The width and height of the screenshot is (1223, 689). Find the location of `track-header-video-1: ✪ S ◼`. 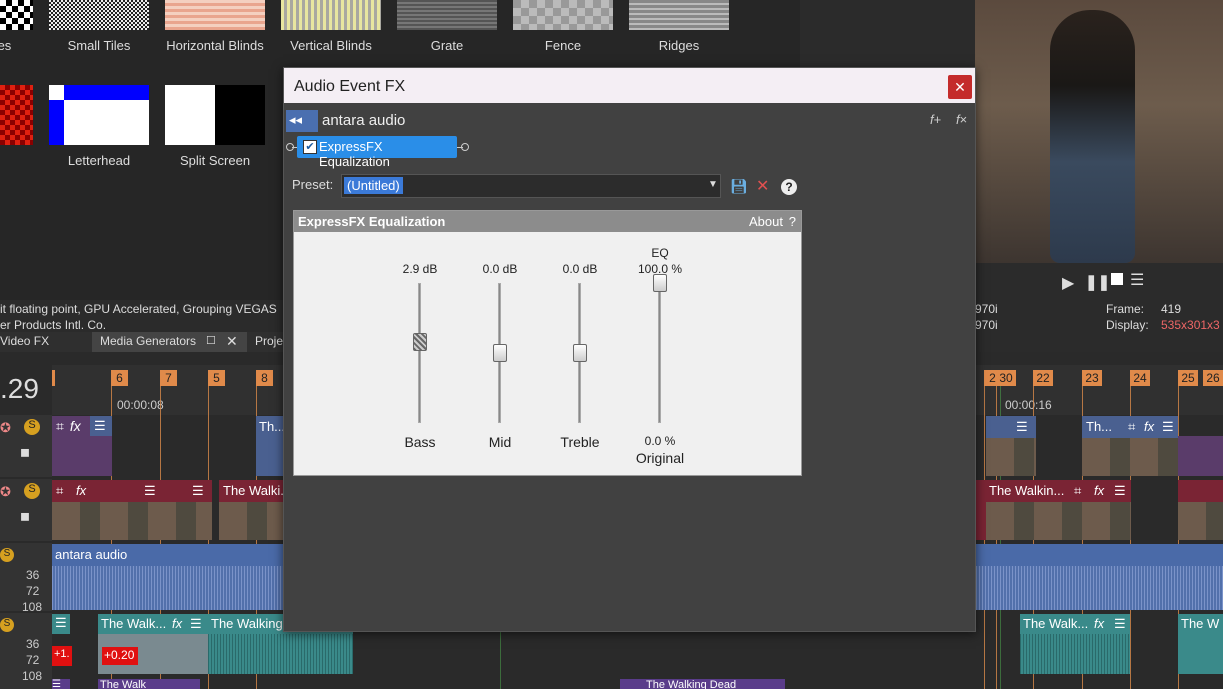

track-header-video-1: ✪ S ◼ is located at coordinates (26, 446).